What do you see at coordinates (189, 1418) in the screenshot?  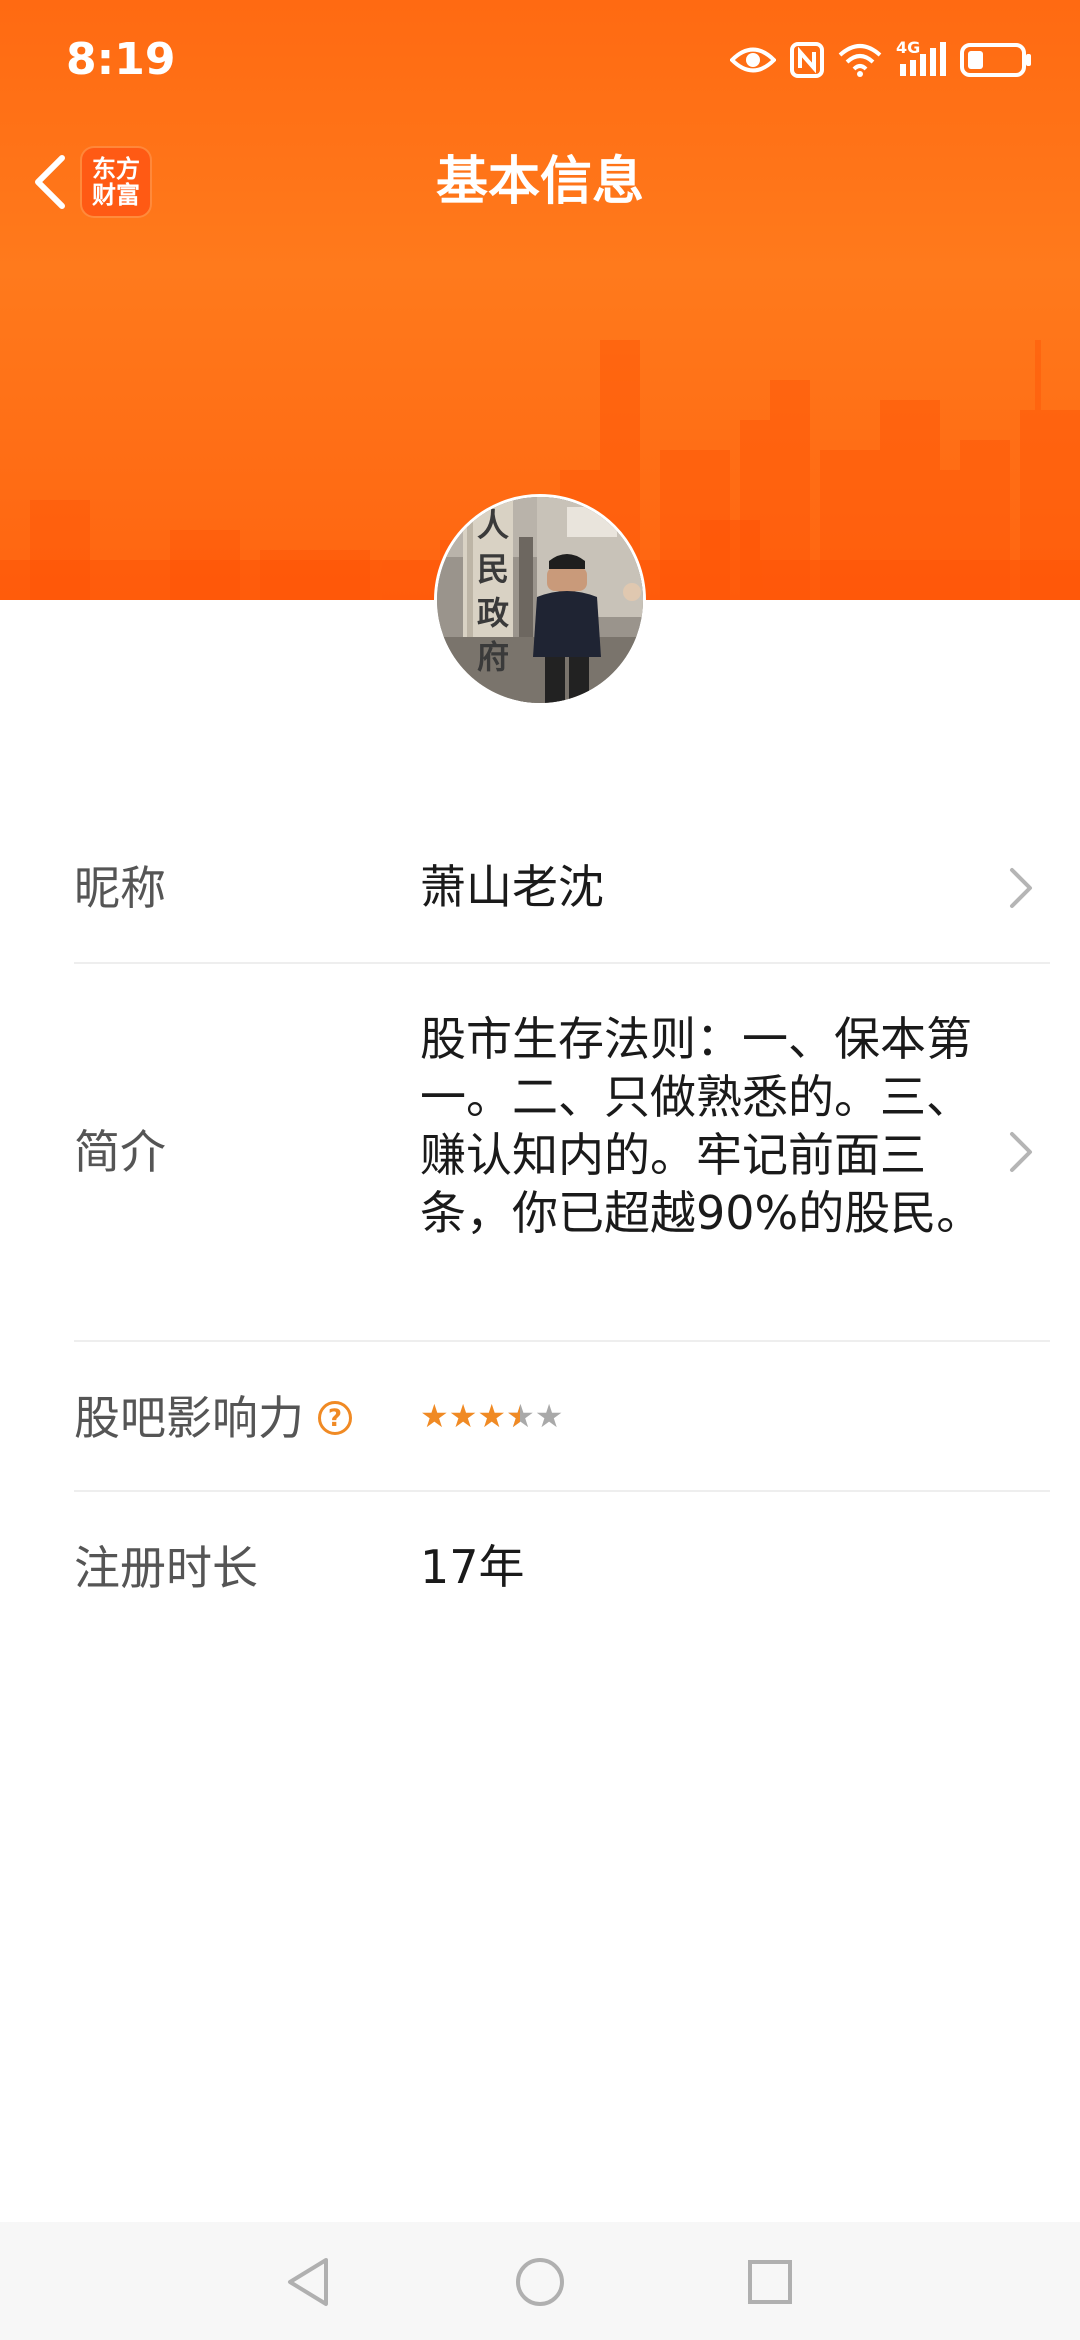 I see `influence-label: 股吧影响力` at bounding box center [189, 1418].